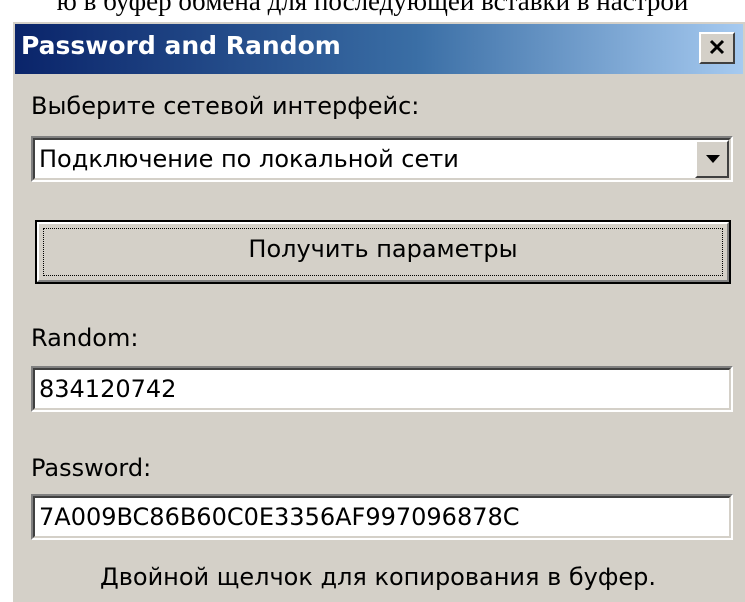 Image resolution: width=745 pixels, height=602 pixels. What do you see at coordinates (91, 468) in the screenshot?
I see `password-label: Password:` at bounding box center [91, 468].